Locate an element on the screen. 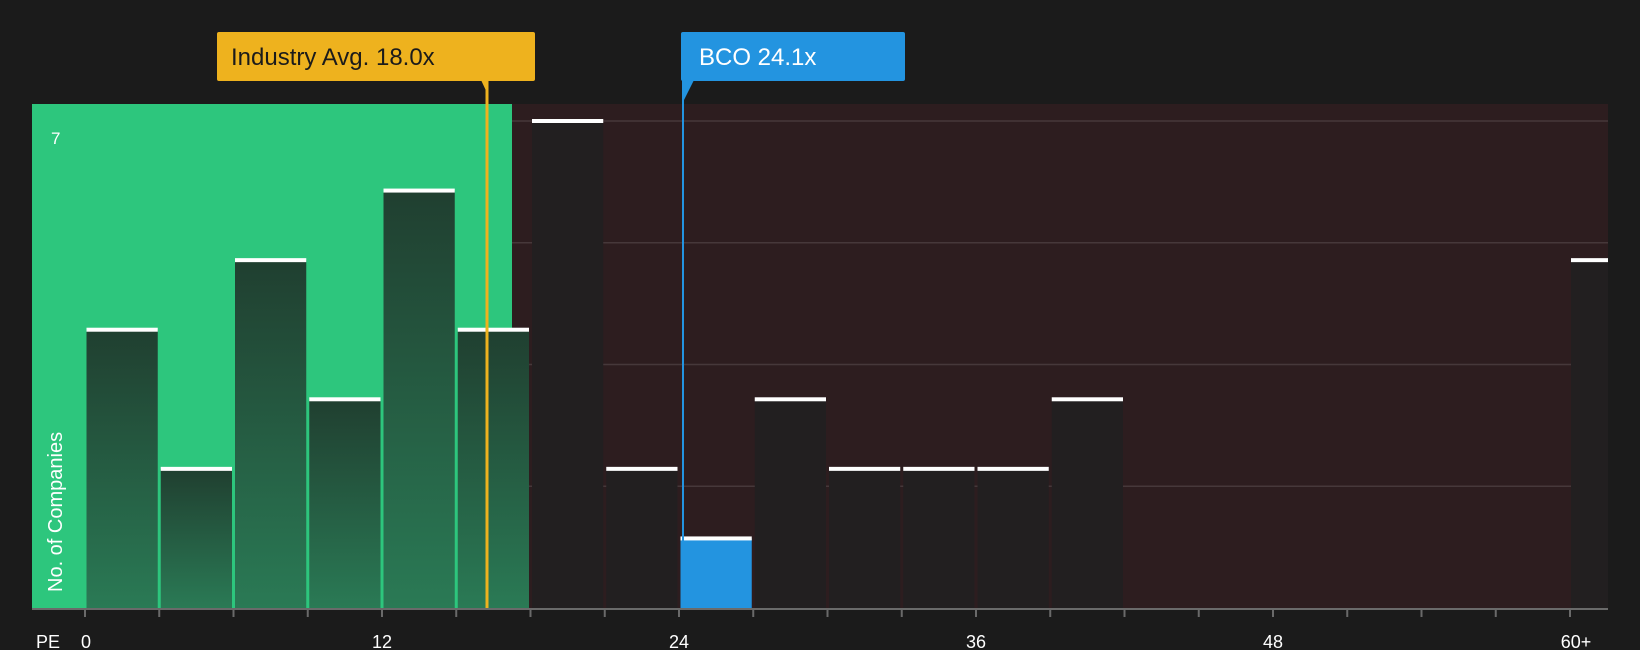 The width and height of the screenshot is (1640, 650). x-axis: 0 12 24 36 48 60+ is located at coordinates (820, 629).